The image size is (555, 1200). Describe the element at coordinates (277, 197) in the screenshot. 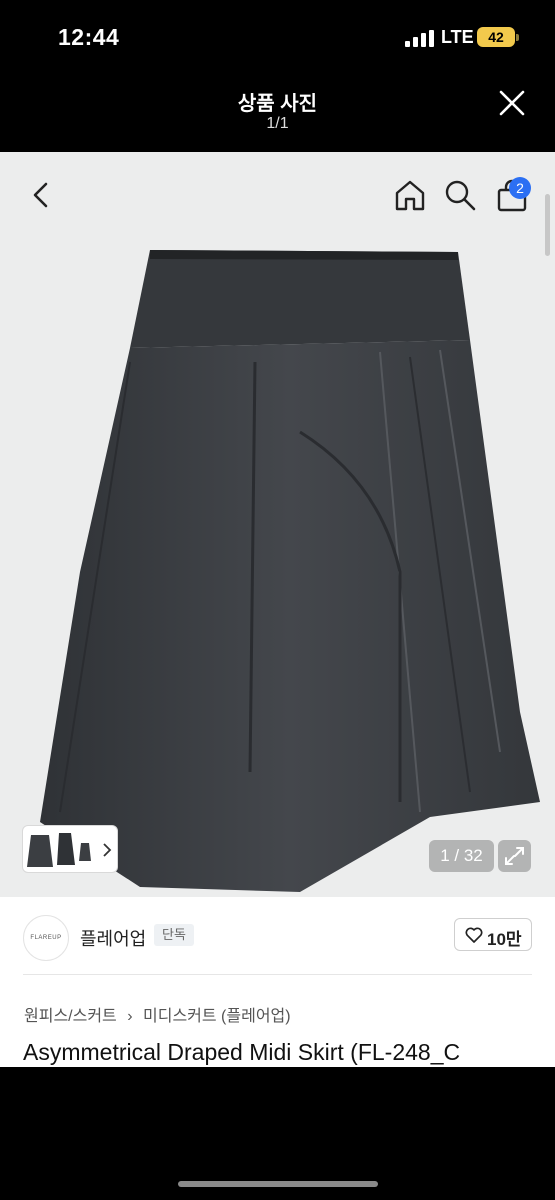

I see `product-top-nav: 2` at that location.